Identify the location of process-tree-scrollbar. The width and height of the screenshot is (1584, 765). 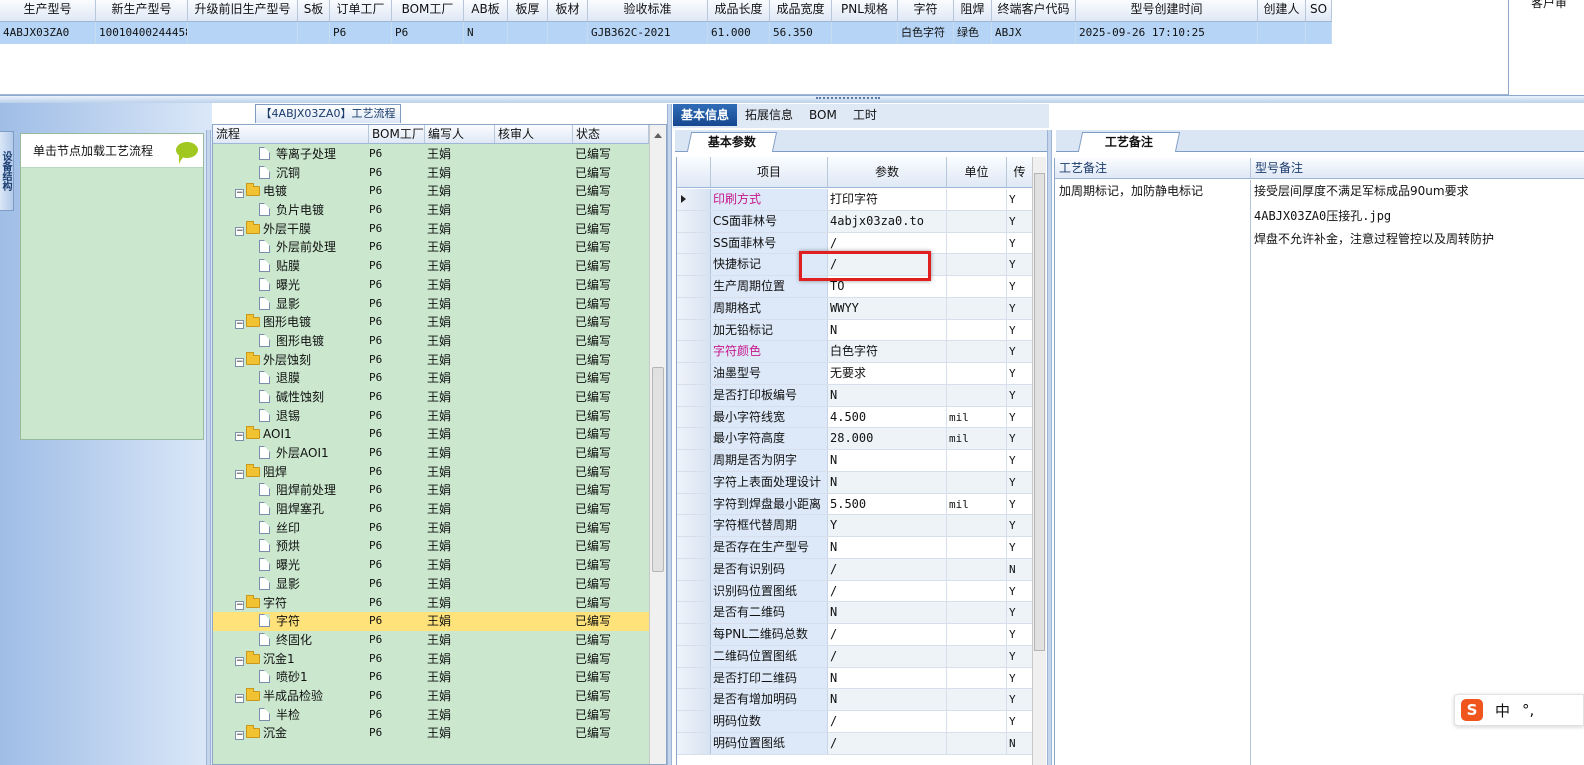
(657, 444).